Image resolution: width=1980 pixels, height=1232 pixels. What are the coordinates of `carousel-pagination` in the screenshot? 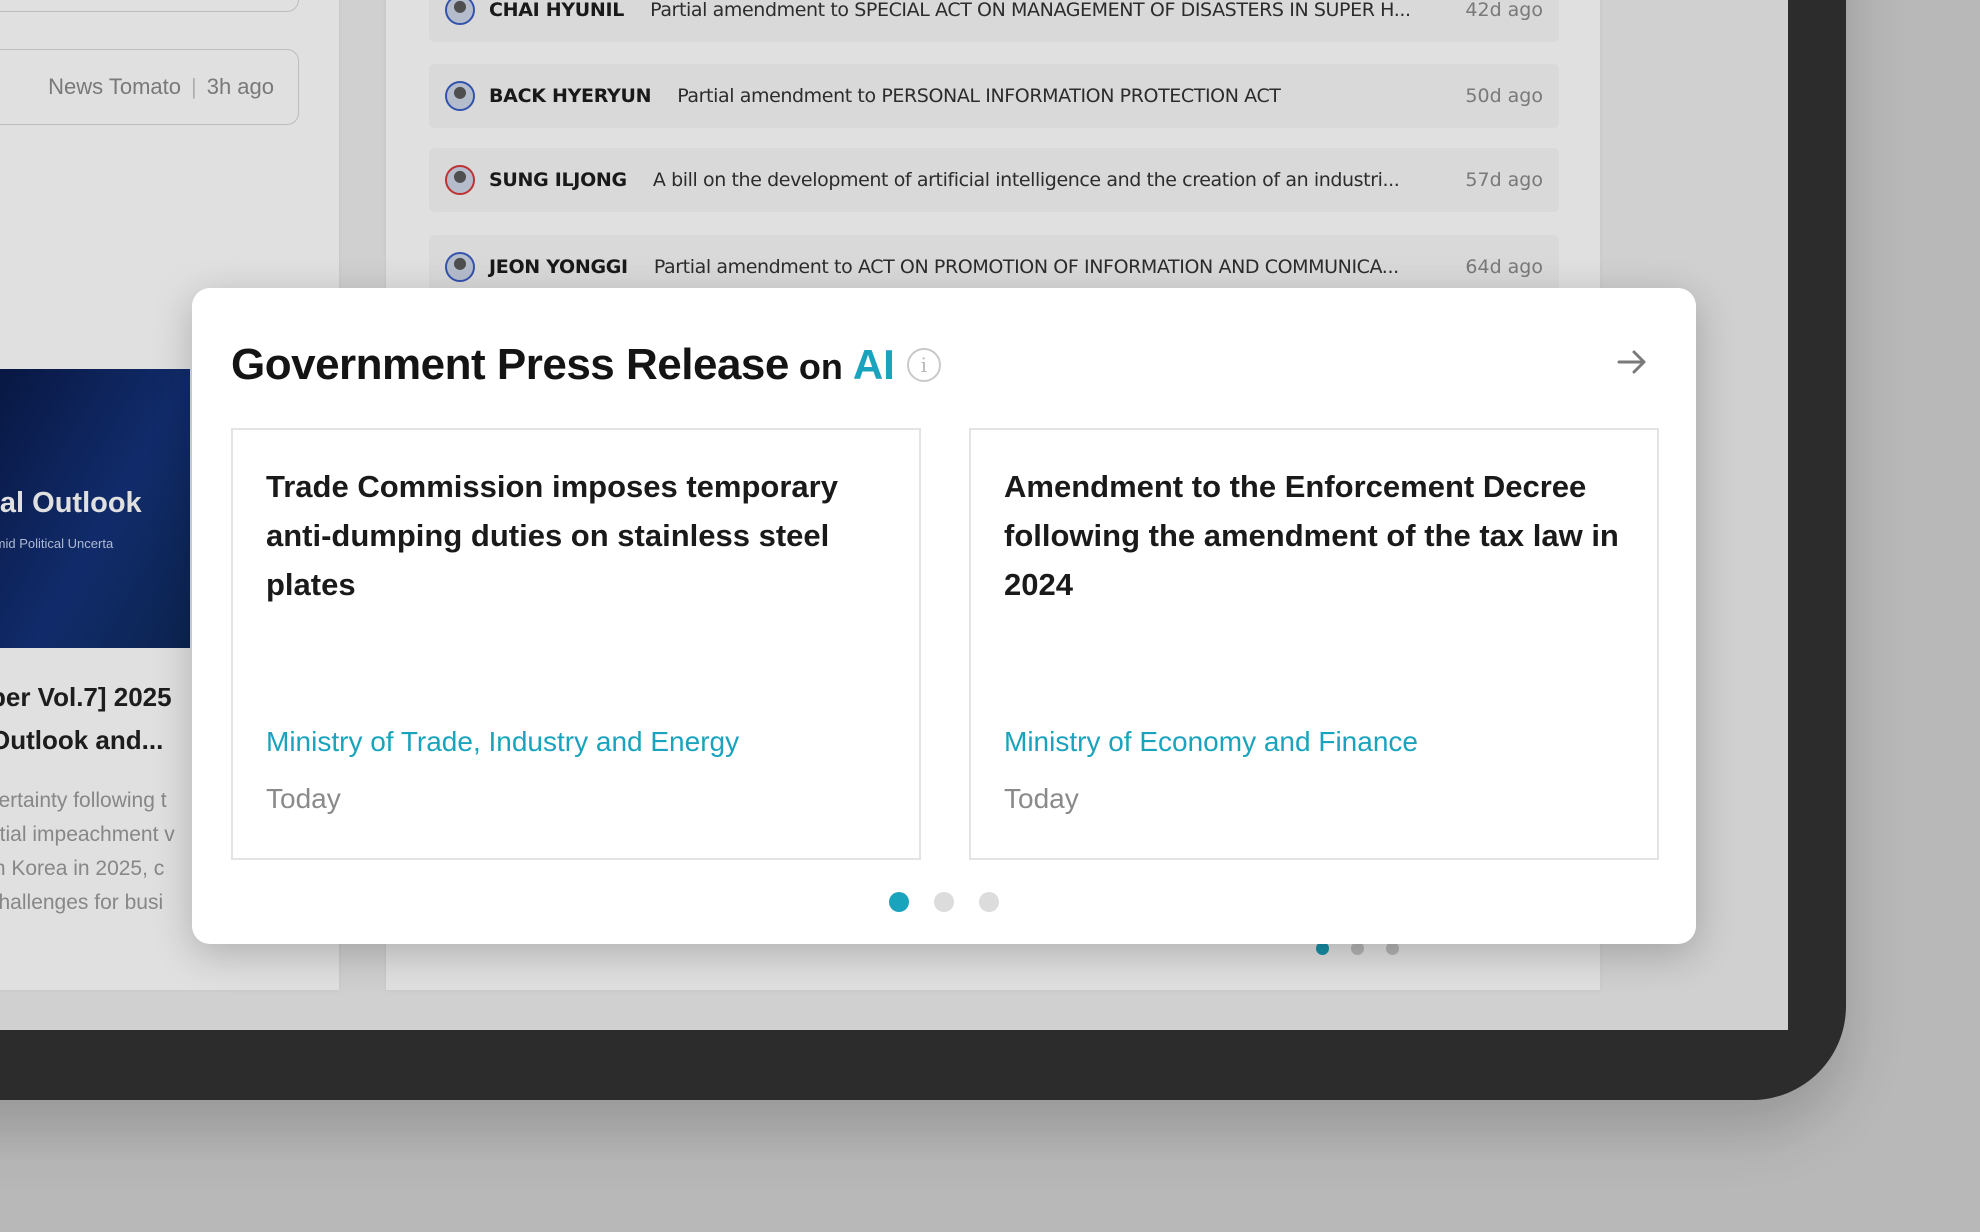 It's located at (944, 902).